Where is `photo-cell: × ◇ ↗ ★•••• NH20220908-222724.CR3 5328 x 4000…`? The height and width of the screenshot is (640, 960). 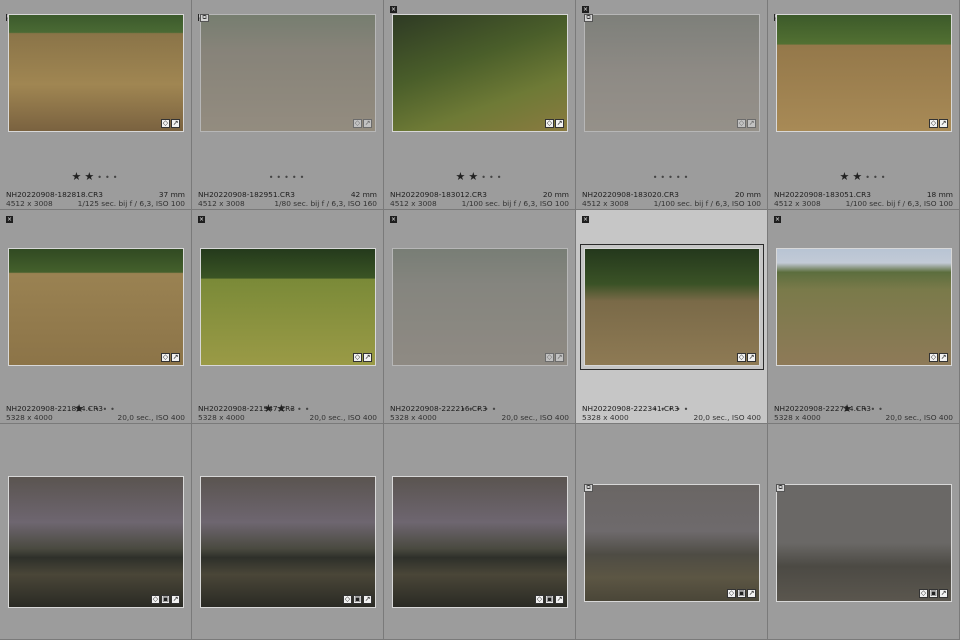
photo-cell: × ◇ ↗ ★•••• NH20220908-222724.CR3 5328 x 4000… is located at coordinates (864, 317).